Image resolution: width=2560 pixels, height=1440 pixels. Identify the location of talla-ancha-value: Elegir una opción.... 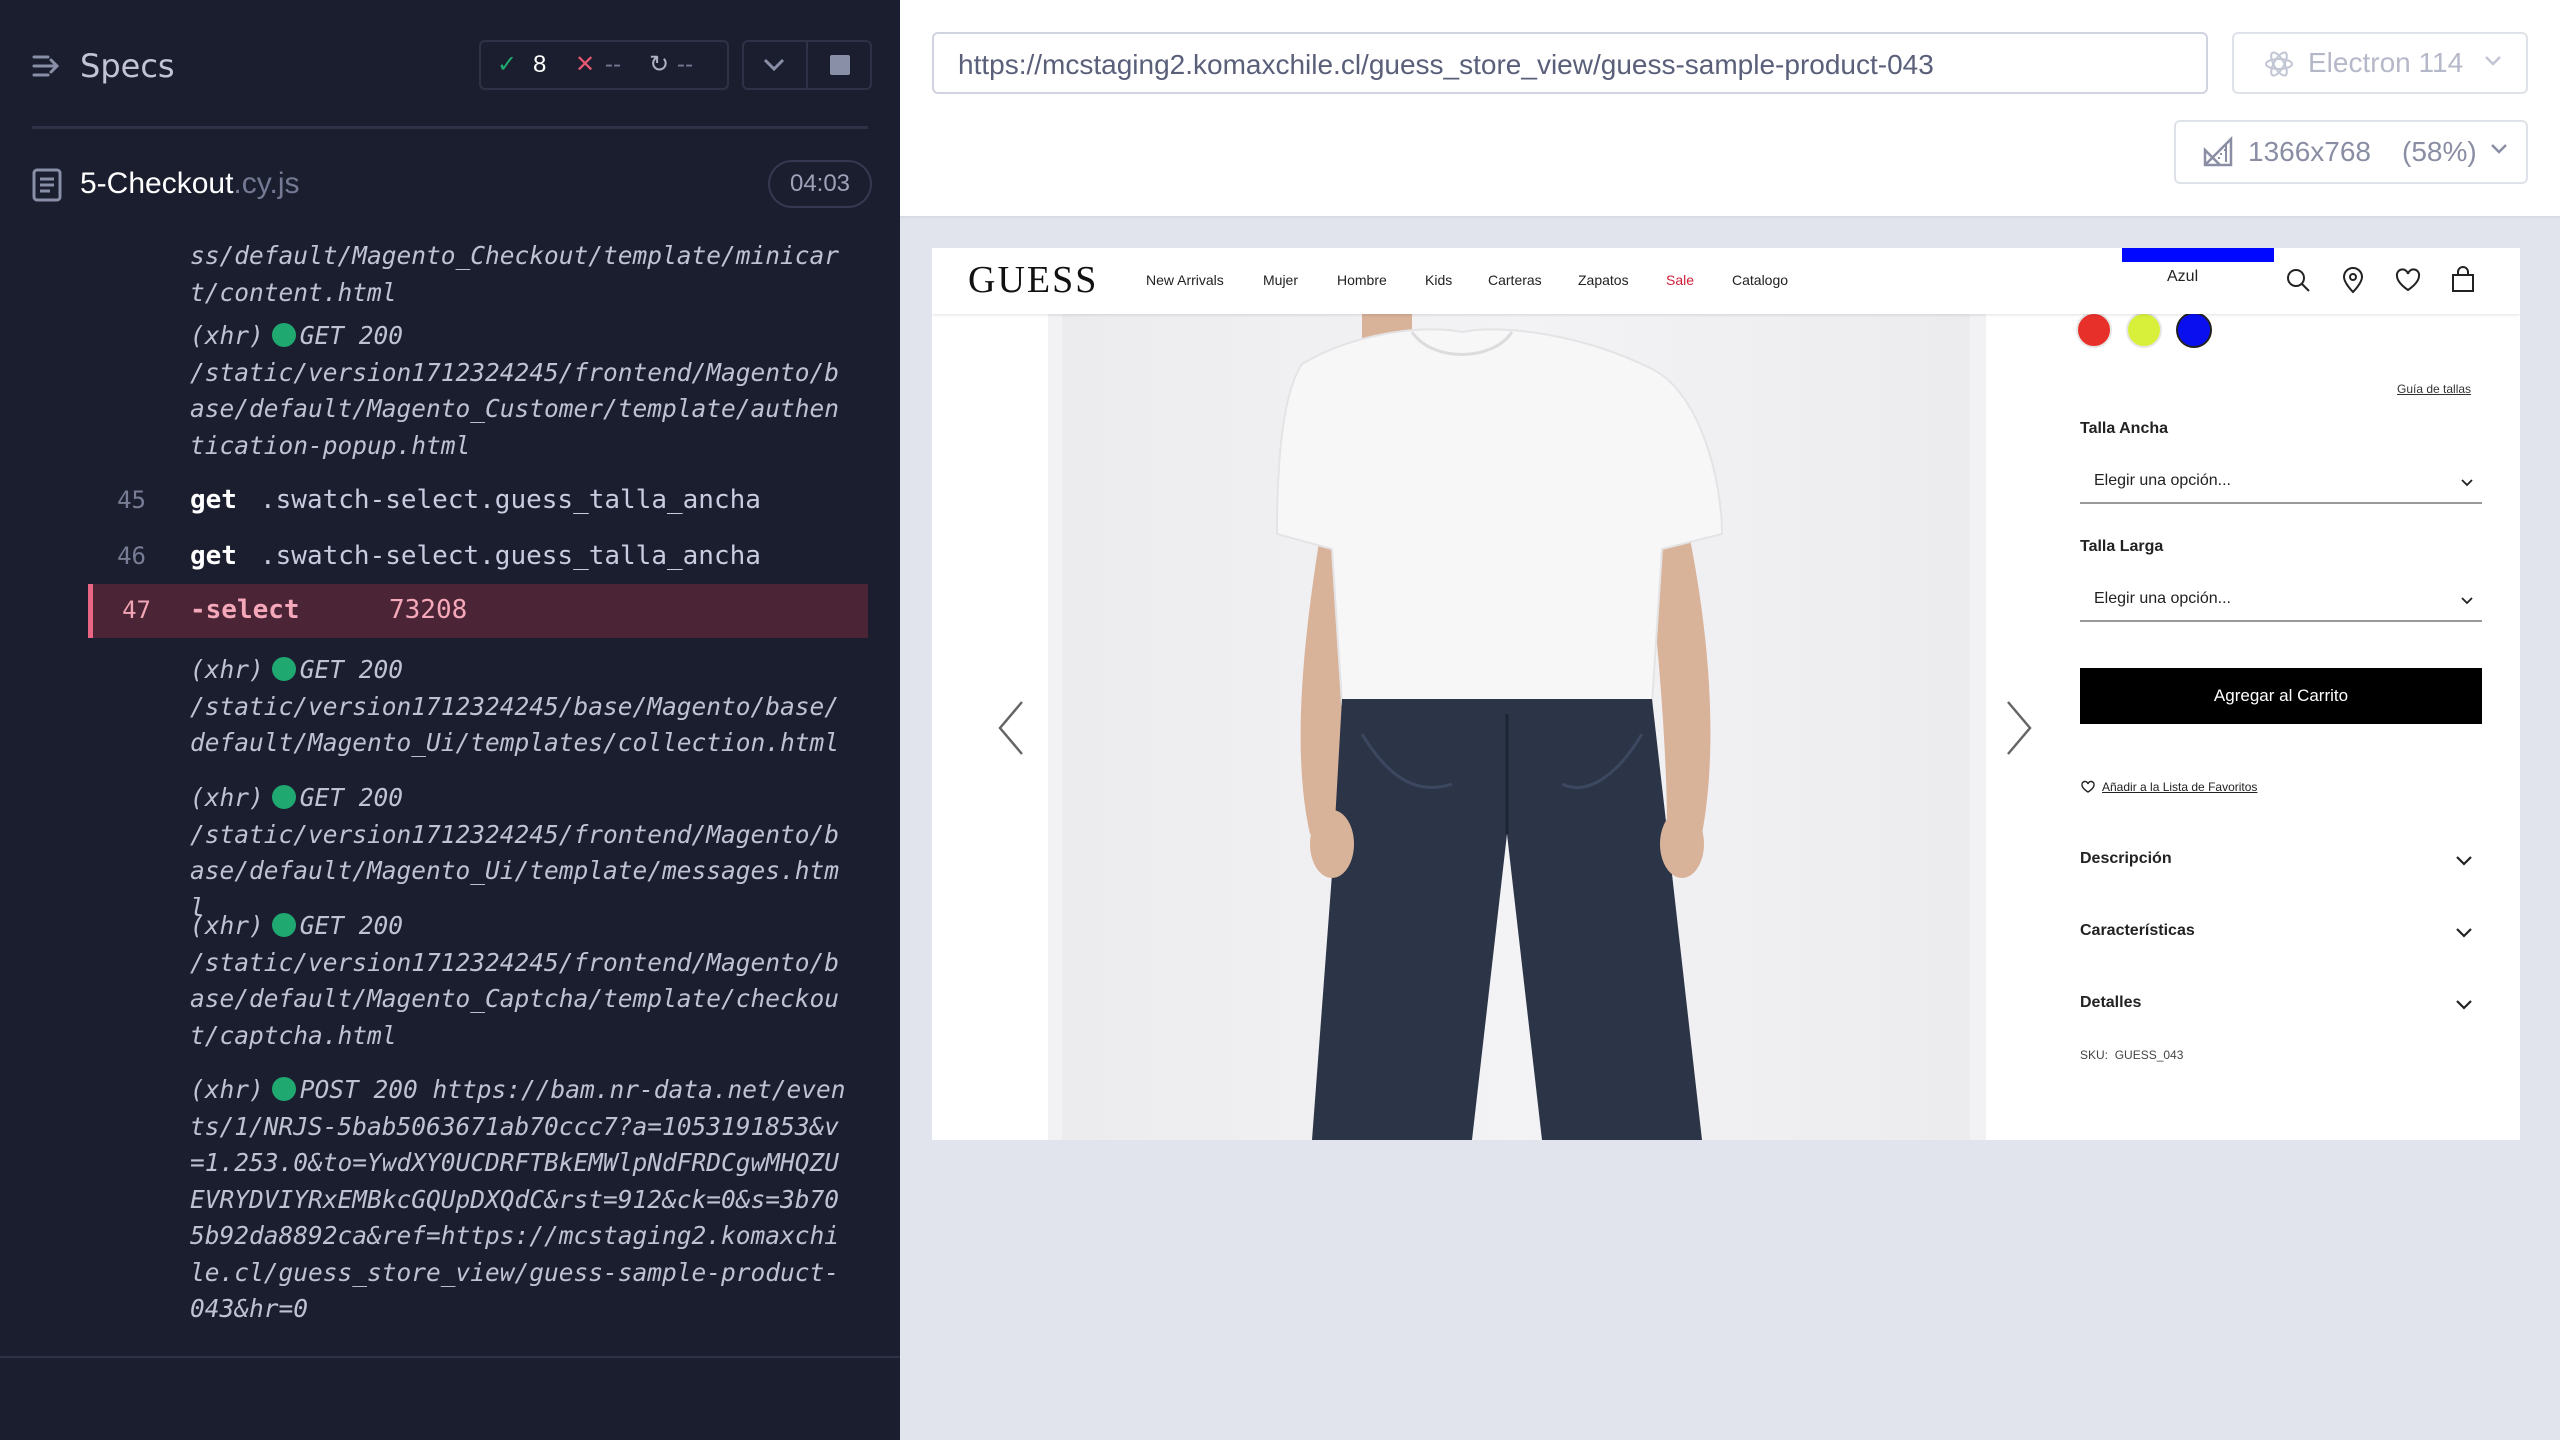
(2162, 480).